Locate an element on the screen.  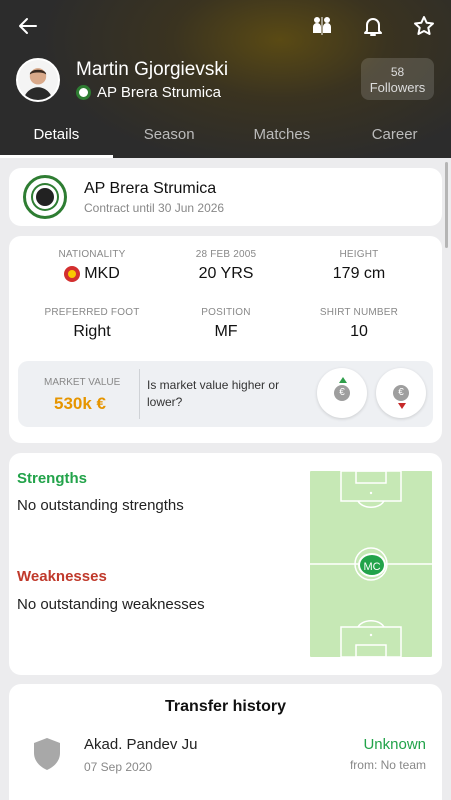
shirt-label: SHIRT NUMBER is located at coordinates (359, 312).